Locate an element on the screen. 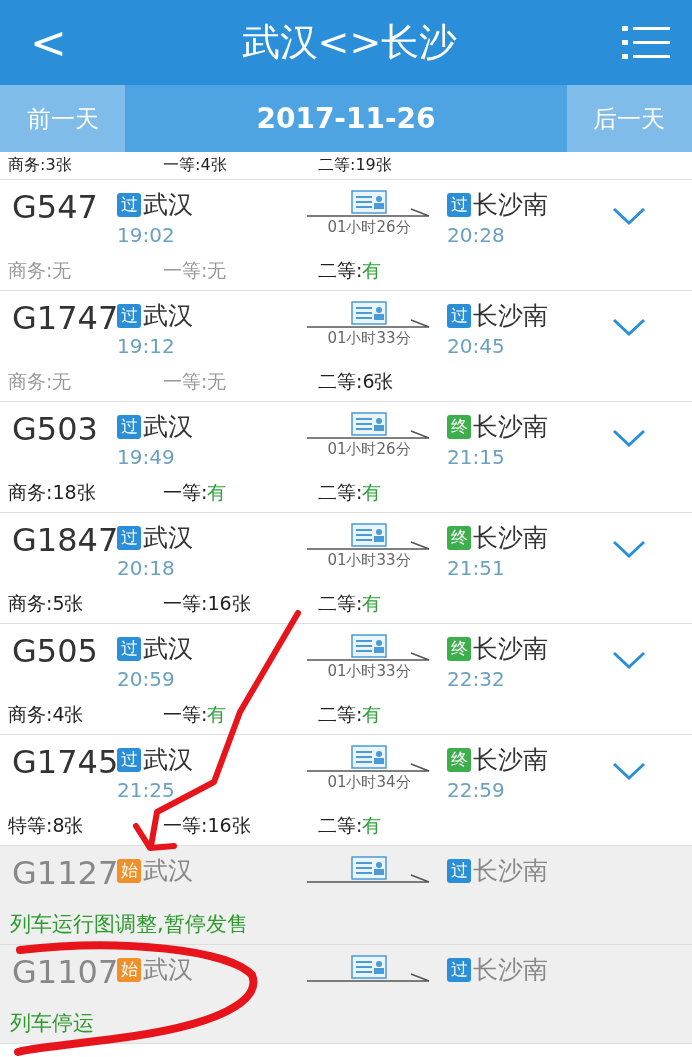 This screenshot has height=1057, width=692. train-row: G547 过 武汉 19:02 01小时26分 过 长沙南 20:28 商务:无 一等:无 二等:有 is located at coordinates (346, 235).